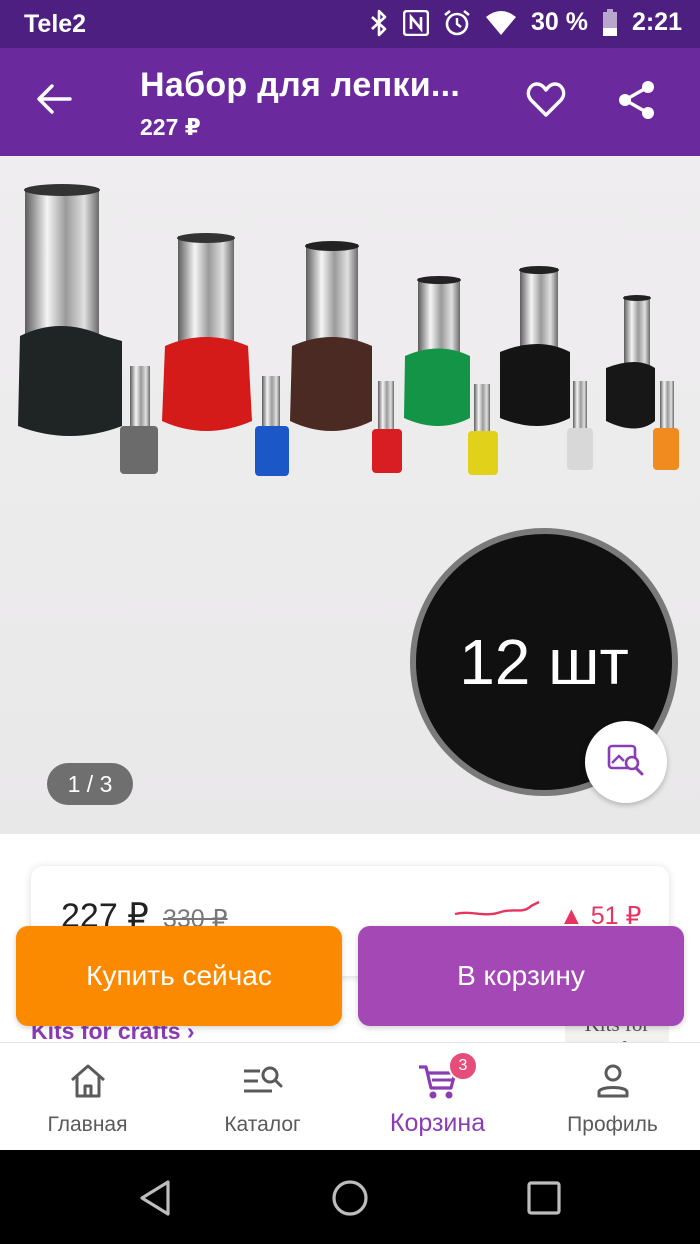  I want to click on visual-search-button, so click(626, 762).